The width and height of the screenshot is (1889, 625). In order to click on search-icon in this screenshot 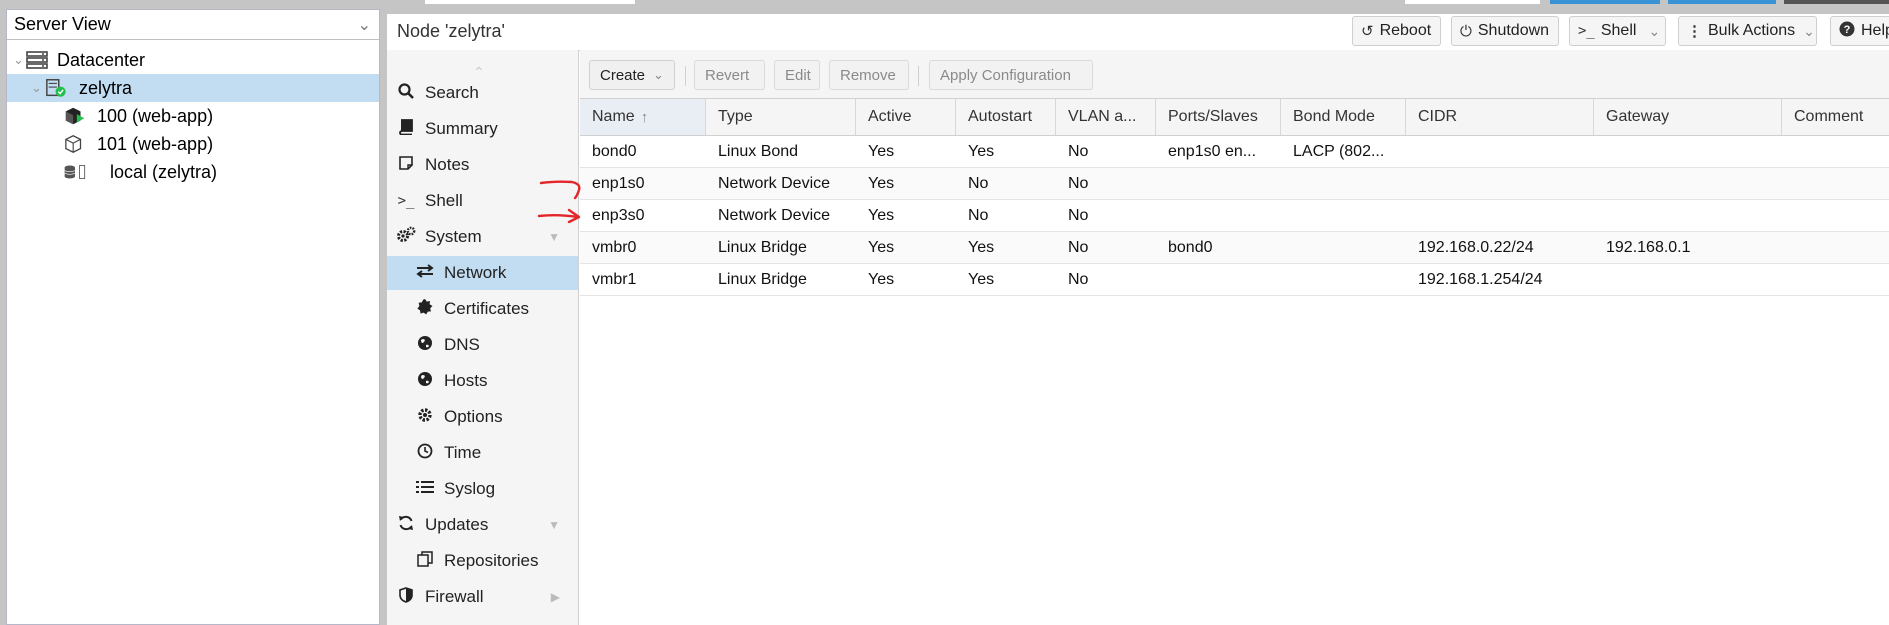, I will do `click(406, 93)`.